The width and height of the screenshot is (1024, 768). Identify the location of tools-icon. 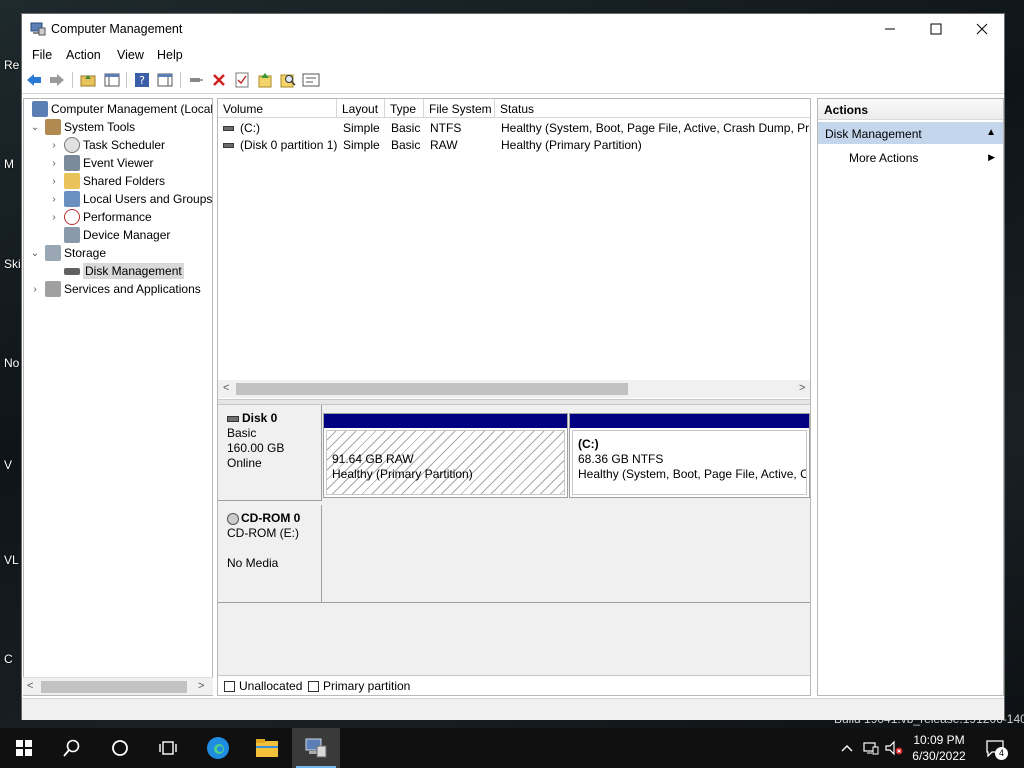
(53, 127).